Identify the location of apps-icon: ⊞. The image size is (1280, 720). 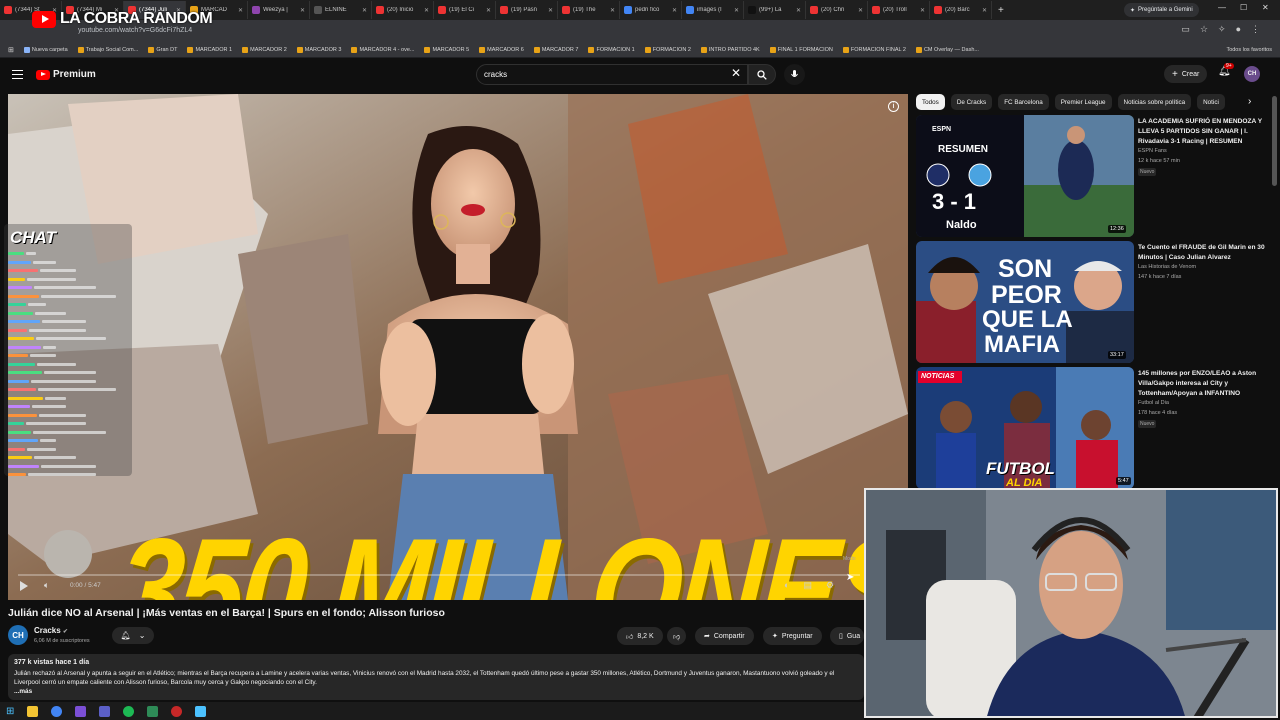
(11, 50).